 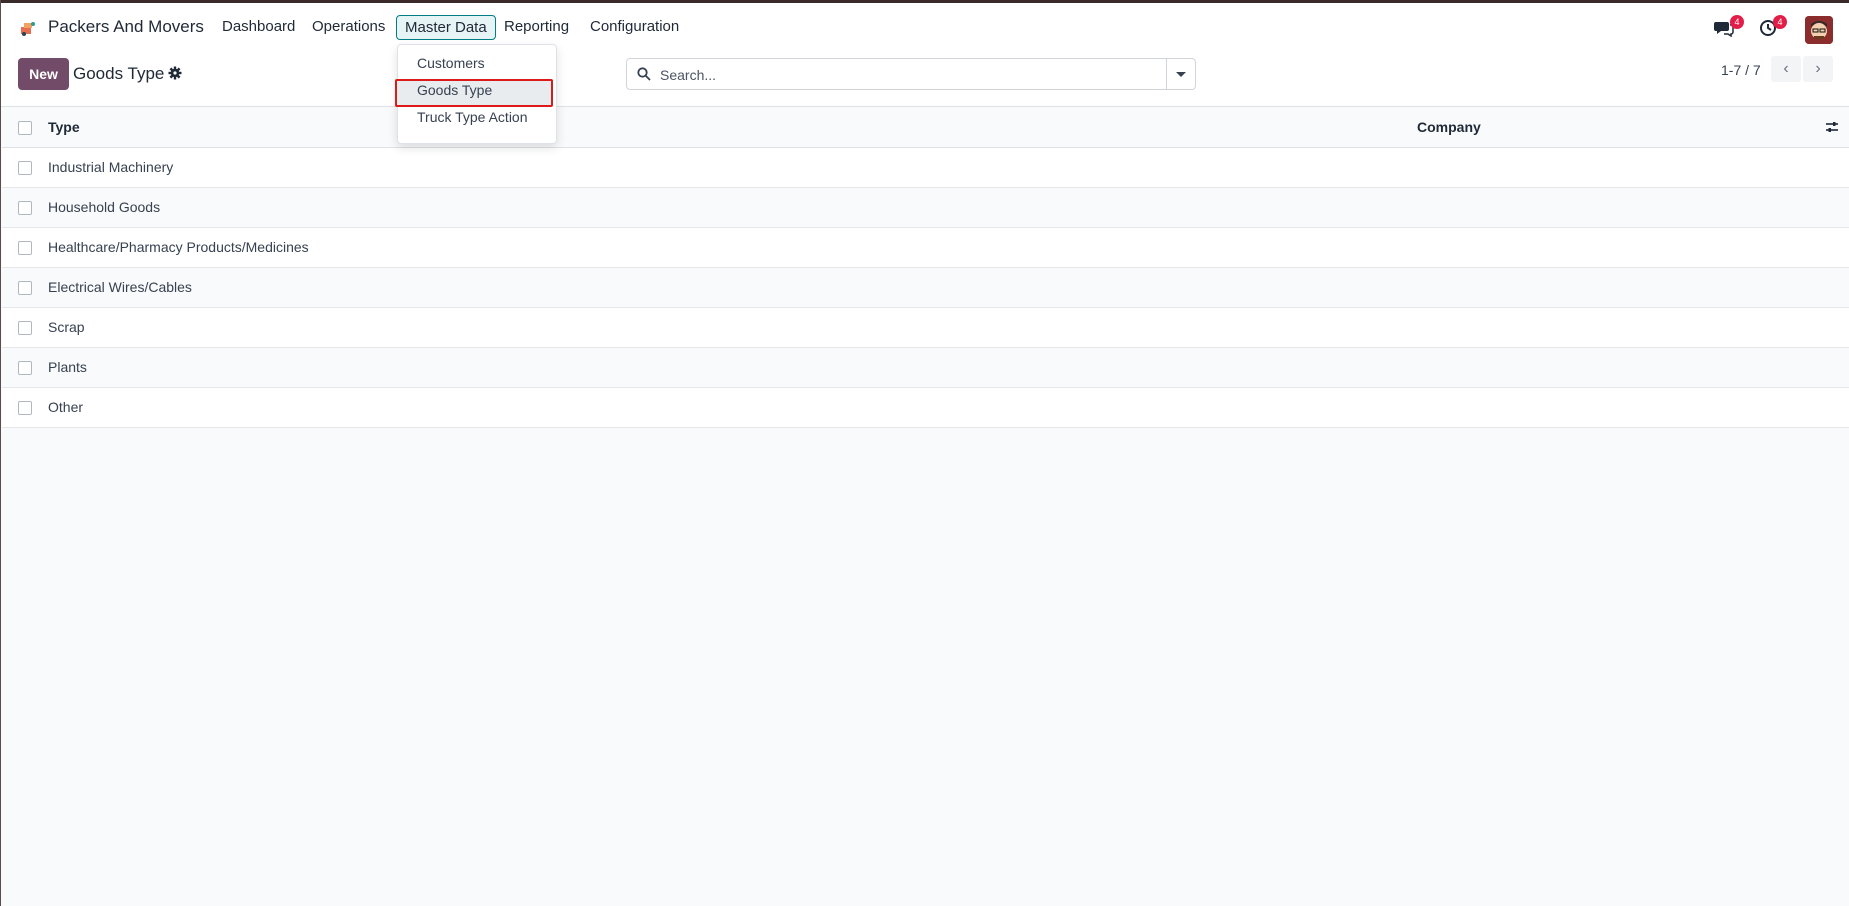 What do you see at coordinates (1449, 127) in the screenshot?
I see `column-header-company: Company` at bounding box center [1449, 127].